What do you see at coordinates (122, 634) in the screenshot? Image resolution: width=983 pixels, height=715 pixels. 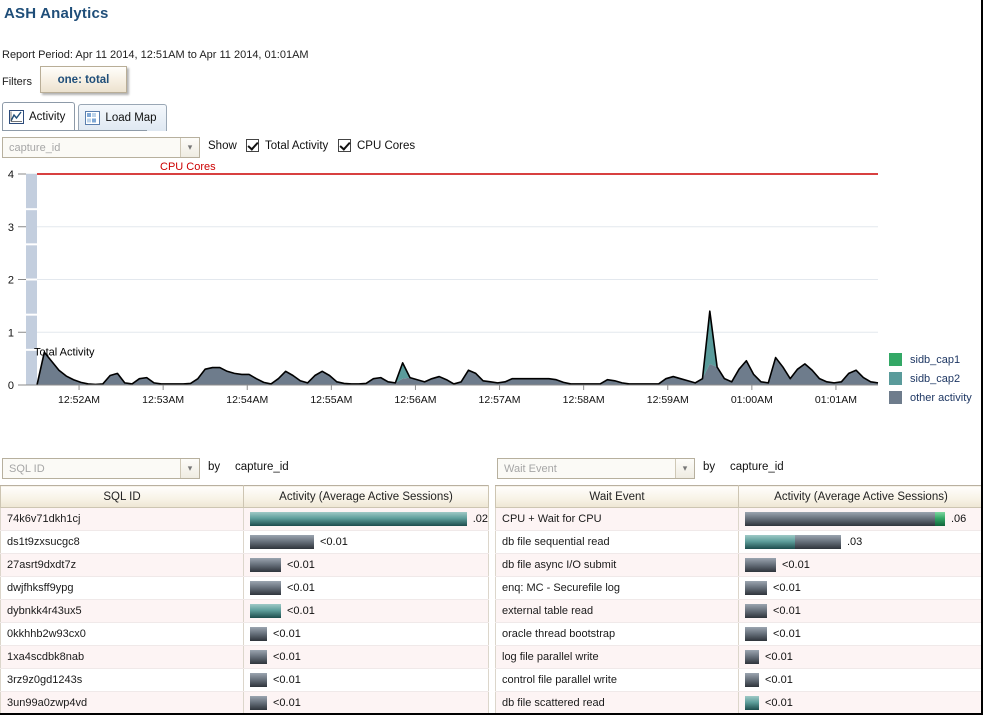 I see `row-label: 0kkhhb2w93cx0` at bounding box center [122, 634].